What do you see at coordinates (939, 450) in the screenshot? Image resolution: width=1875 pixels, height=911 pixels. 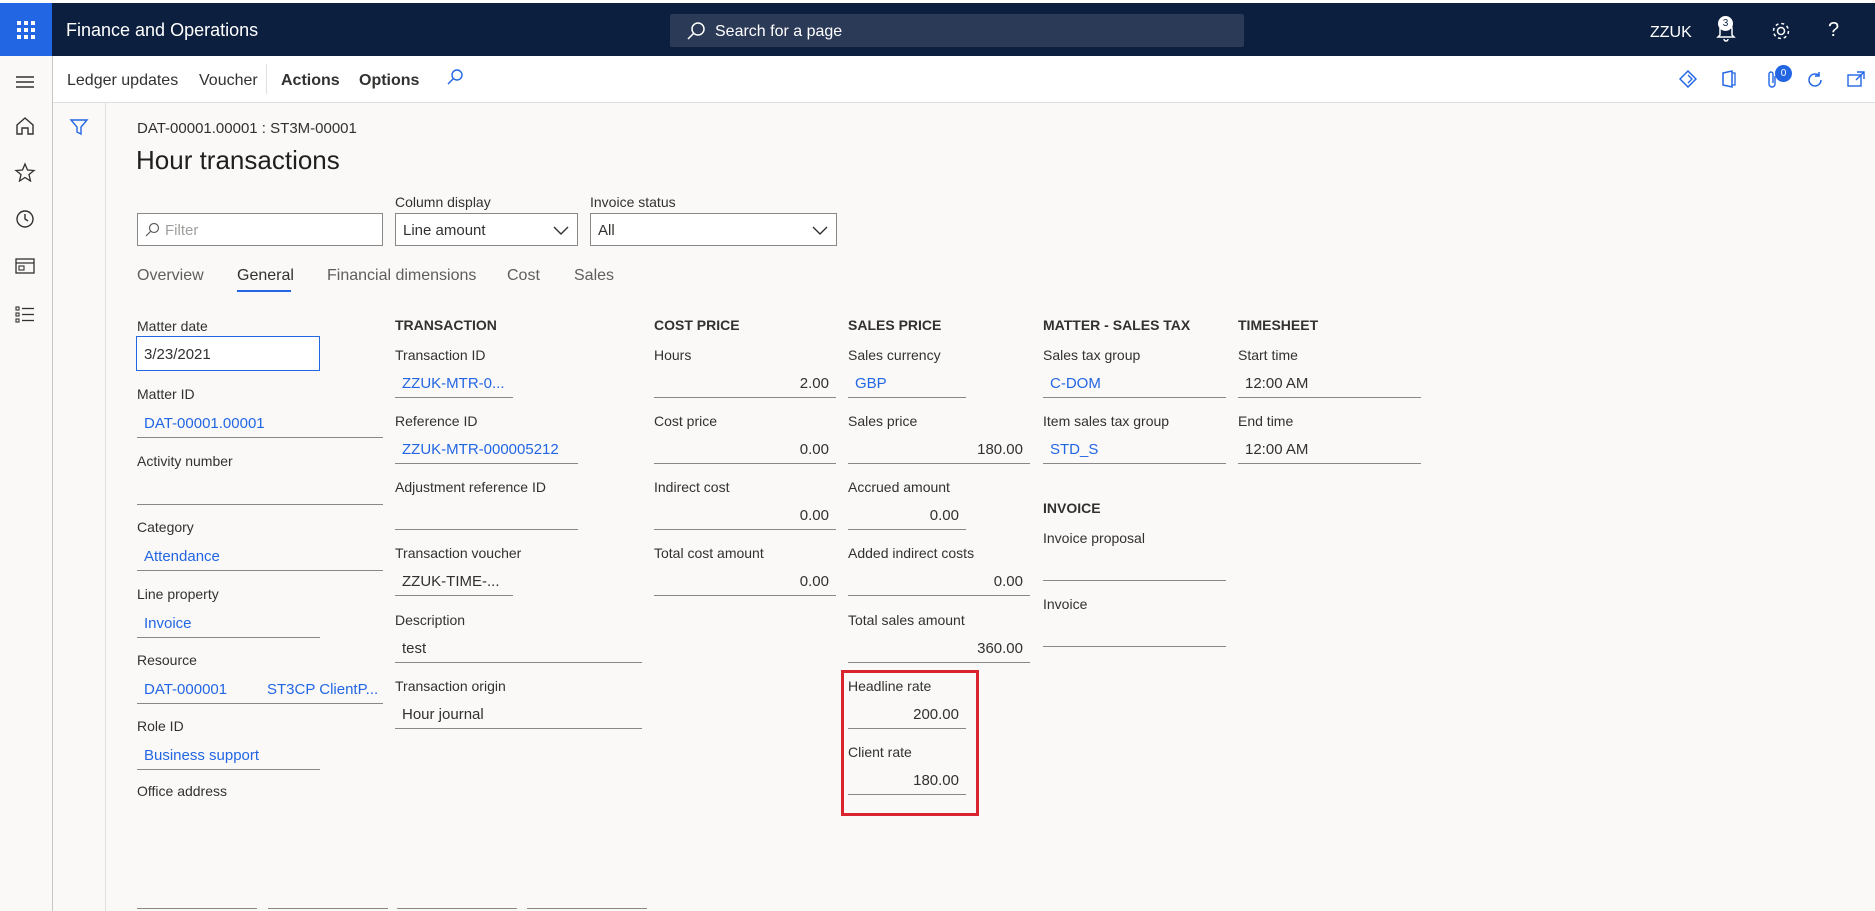 I see `sales-price-field: 180.00` at bounding box center [939, 450].